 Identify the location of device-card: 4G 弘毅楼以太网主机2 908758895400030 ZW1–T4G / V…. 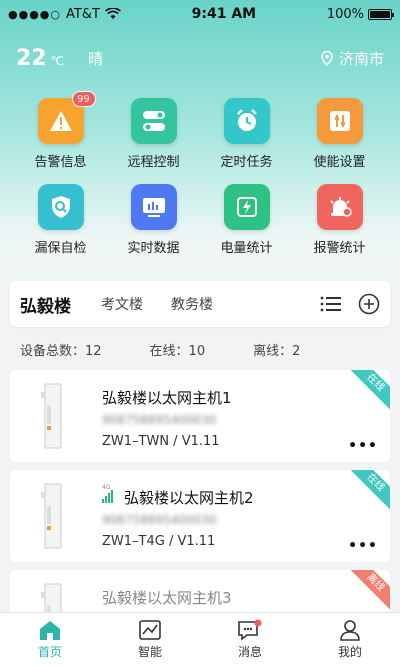
(200, 516).